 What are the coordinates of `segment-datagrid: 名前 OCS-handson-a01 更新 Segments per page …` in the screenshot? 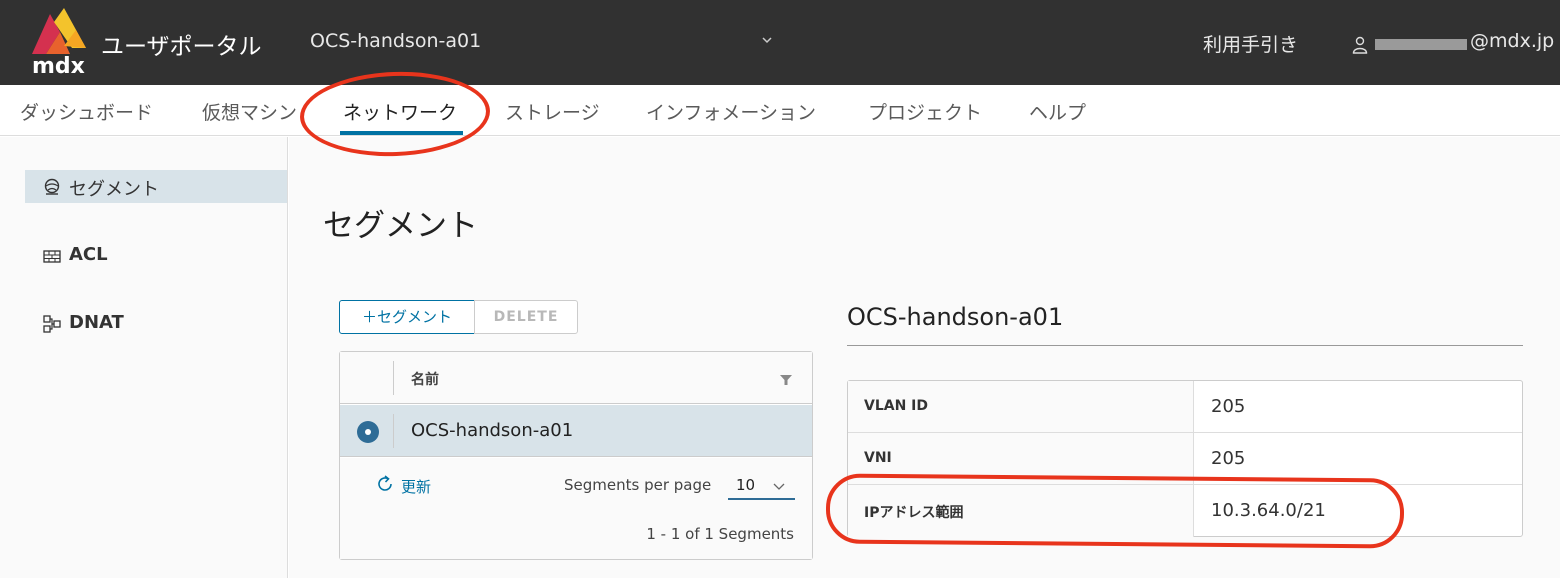 It's located at (576, 455).